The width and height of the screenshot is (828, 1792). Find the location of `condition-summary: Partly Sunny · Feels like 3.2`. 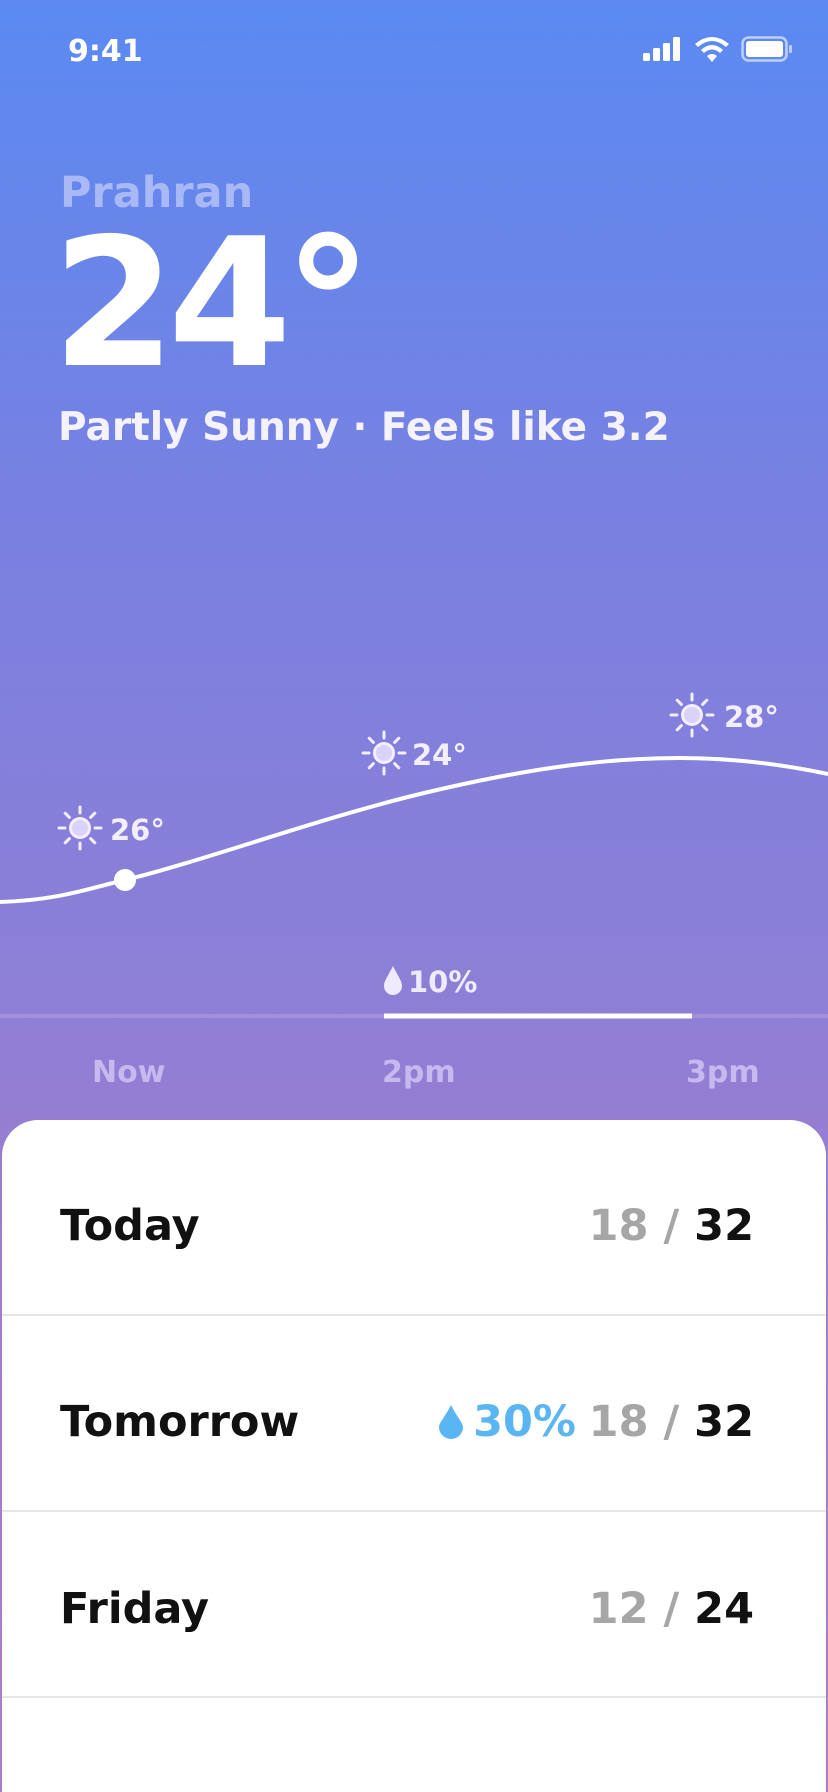

condition-summary: Partly Sunny · Feels like 3.2 is located at coordinates (364, 427).